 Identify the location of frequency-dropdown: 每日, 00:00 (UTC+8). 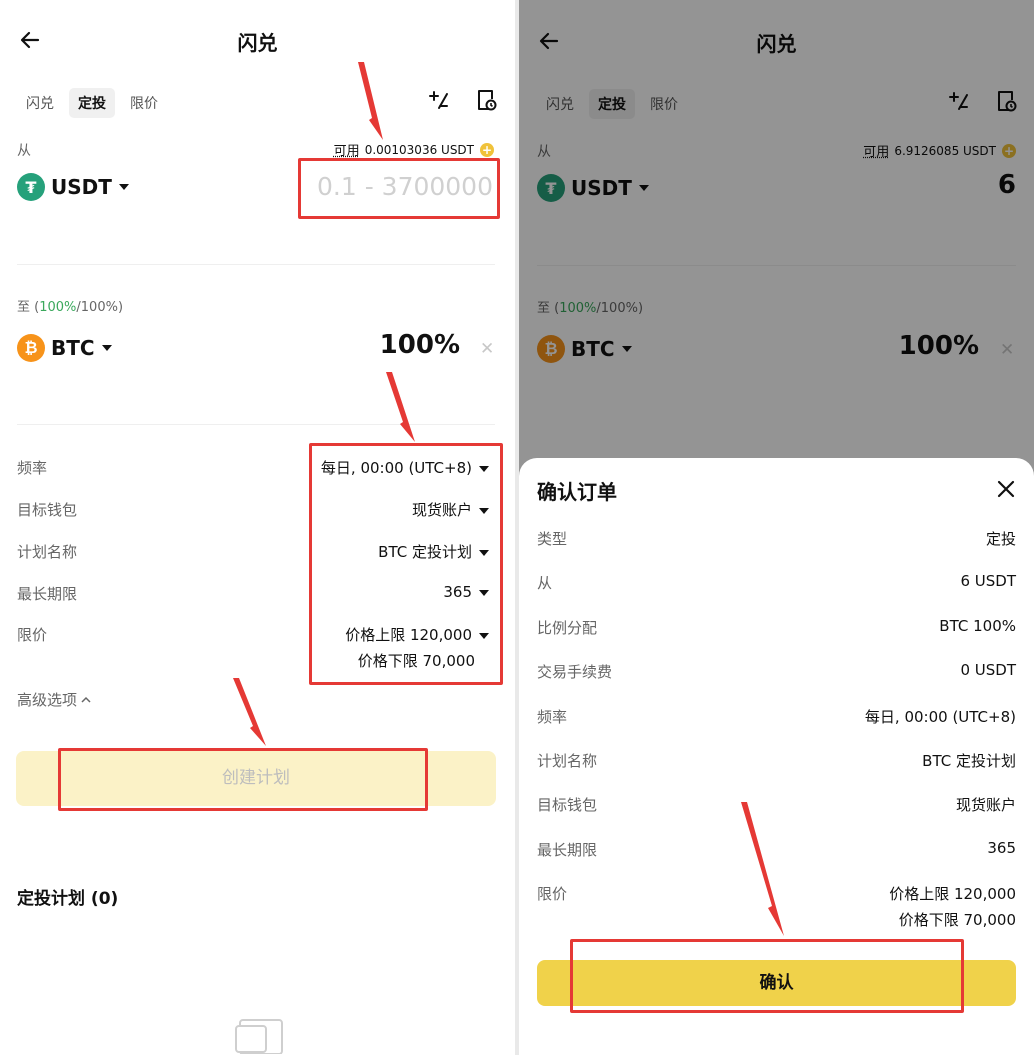
(405, 467).